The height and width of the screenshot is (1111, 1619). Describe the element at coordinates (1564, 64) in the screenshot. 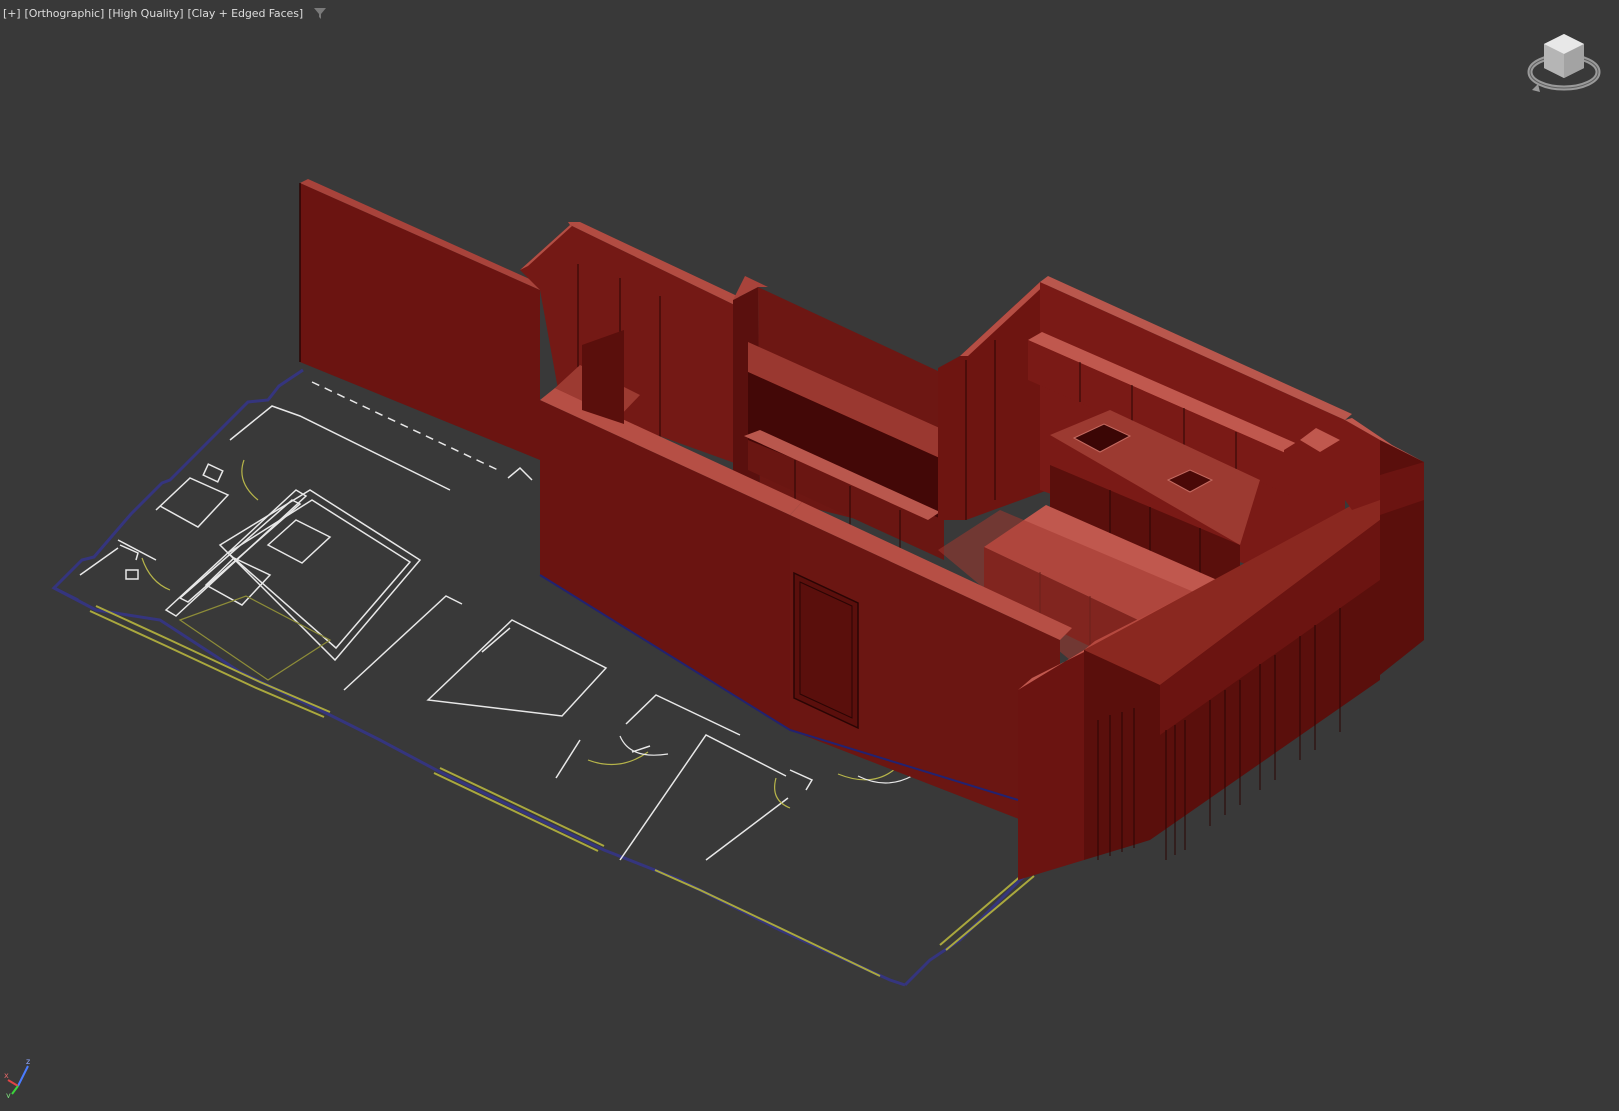

I see `viewcube-icon` at that location.